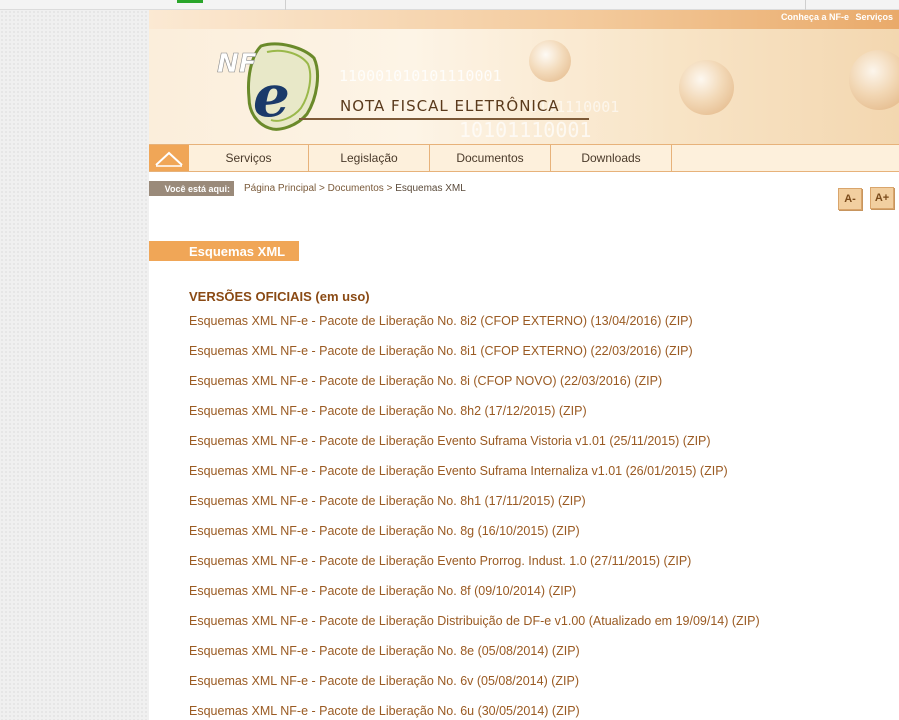 The image size is (899, 720). I want to click on font-increase-button: A+, so click(882, 198).